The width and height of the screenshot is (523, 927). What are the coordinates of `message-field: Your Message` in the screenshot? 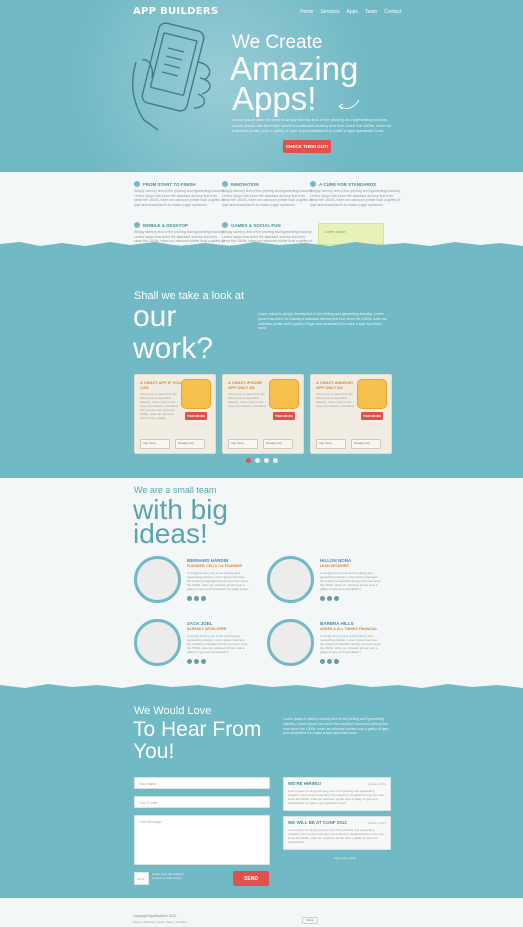 It's located at (202, 840).